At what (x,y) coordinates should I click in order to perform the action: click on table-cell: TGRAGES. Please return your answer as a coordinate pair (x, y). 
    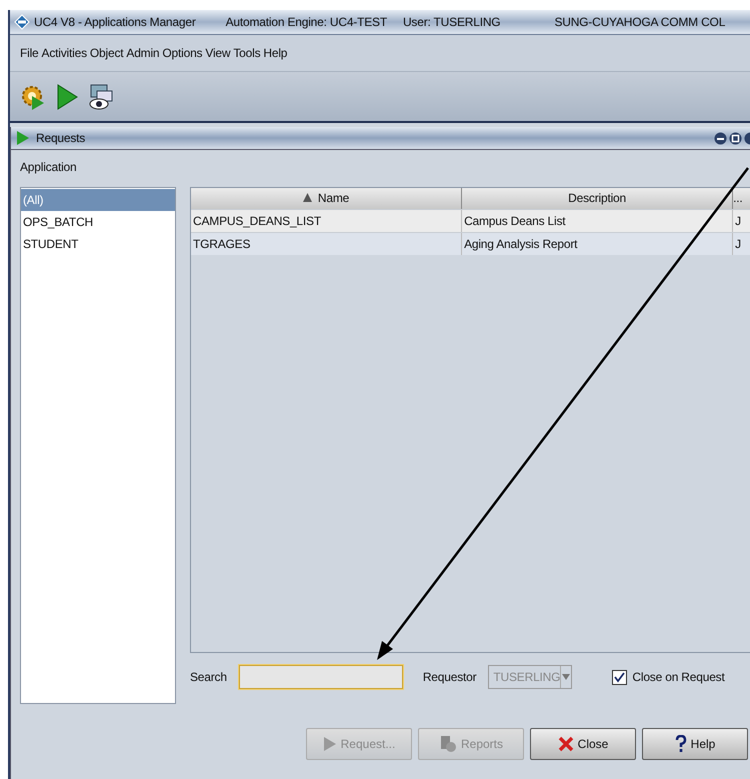
    Looking at the image, I should click on (326, 244).